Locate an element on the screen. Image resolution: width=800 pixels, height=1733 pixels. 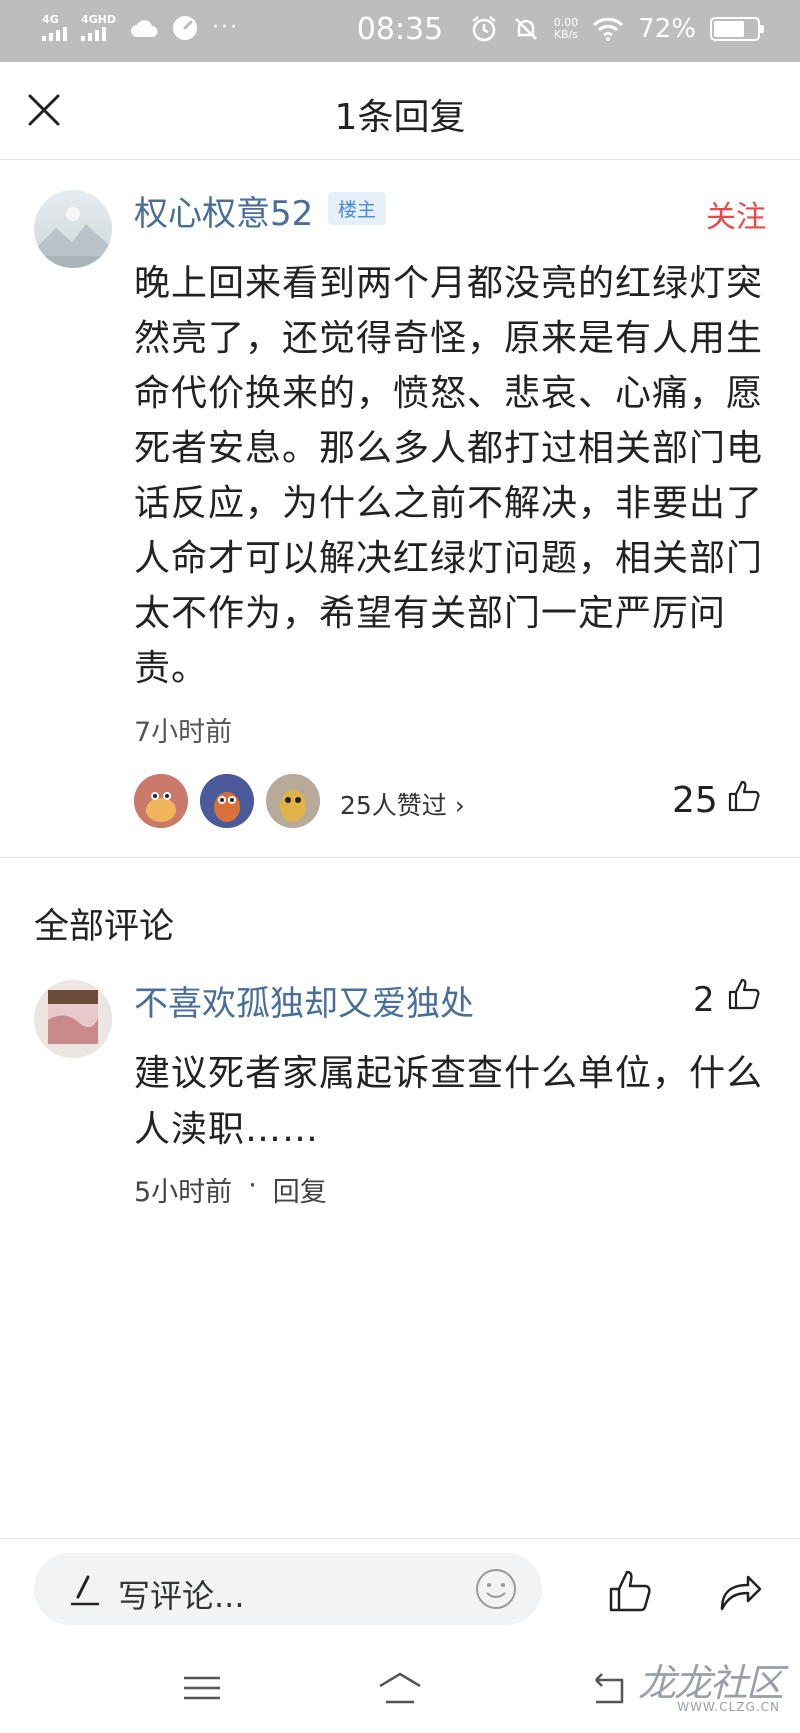
menu-icon is located at coordinates (202, 1688).